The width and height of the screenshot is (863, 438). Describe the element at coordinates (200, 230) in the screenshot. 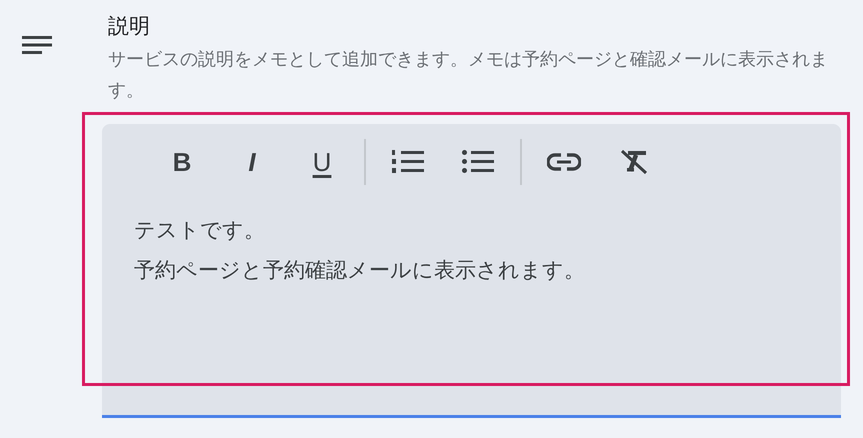

I see `editor-text-line: テストです。` at that location.